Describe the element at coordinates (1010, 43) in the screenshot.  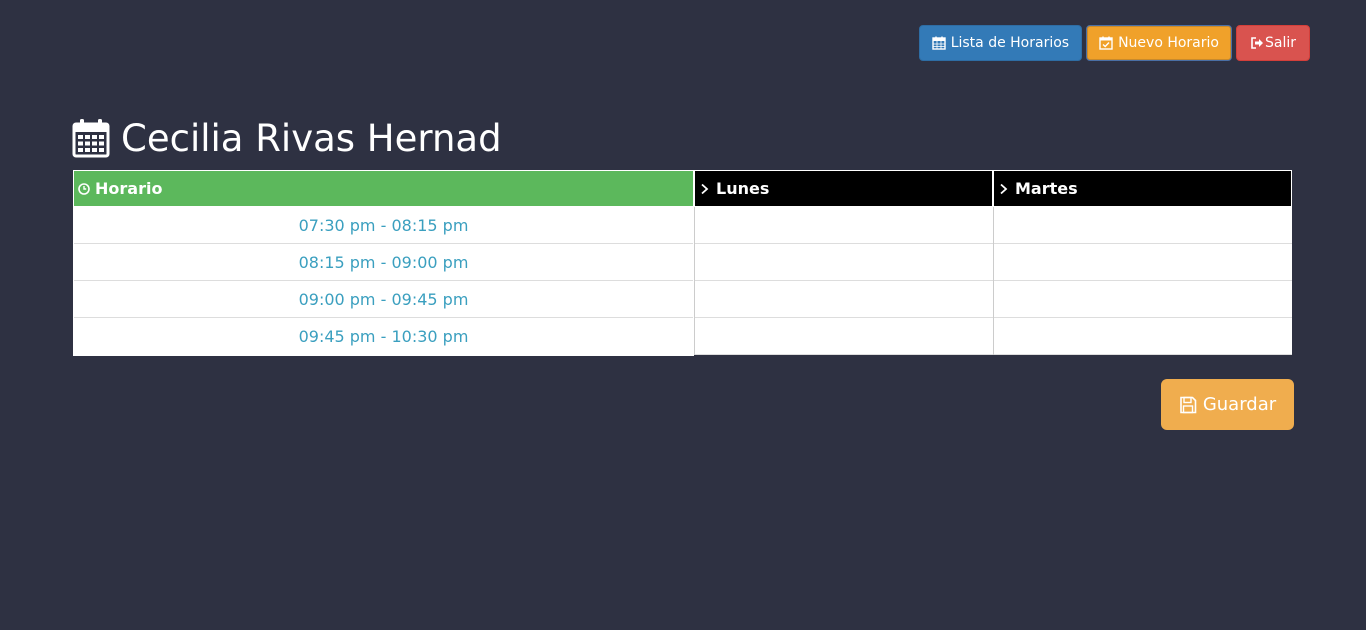
I see `schedule-list-label: Lista de Horarios` at that location.